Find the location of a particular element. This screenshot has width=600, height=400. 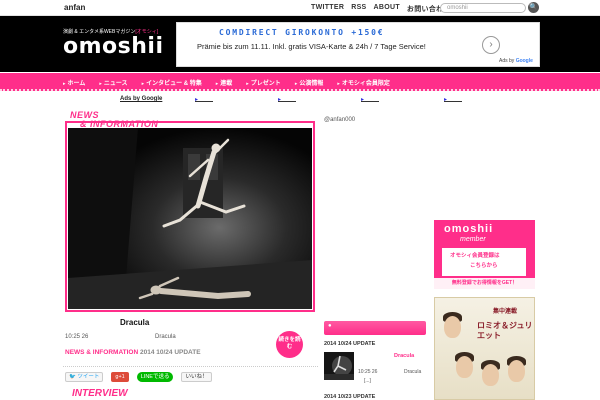

update-date: 2014 10/23 UPDATE is located at coordinates (350, 397).